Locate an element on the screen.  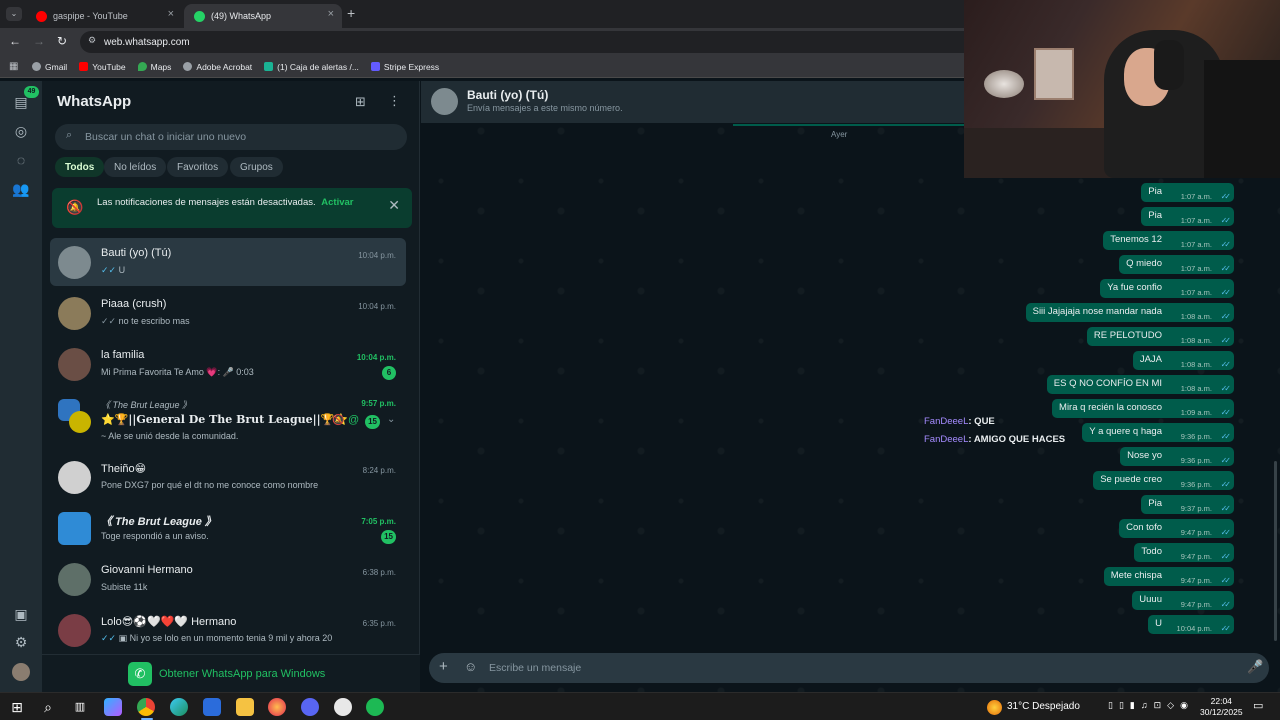
site-info-icon: ⚙ is located at coordinates (92, 40).